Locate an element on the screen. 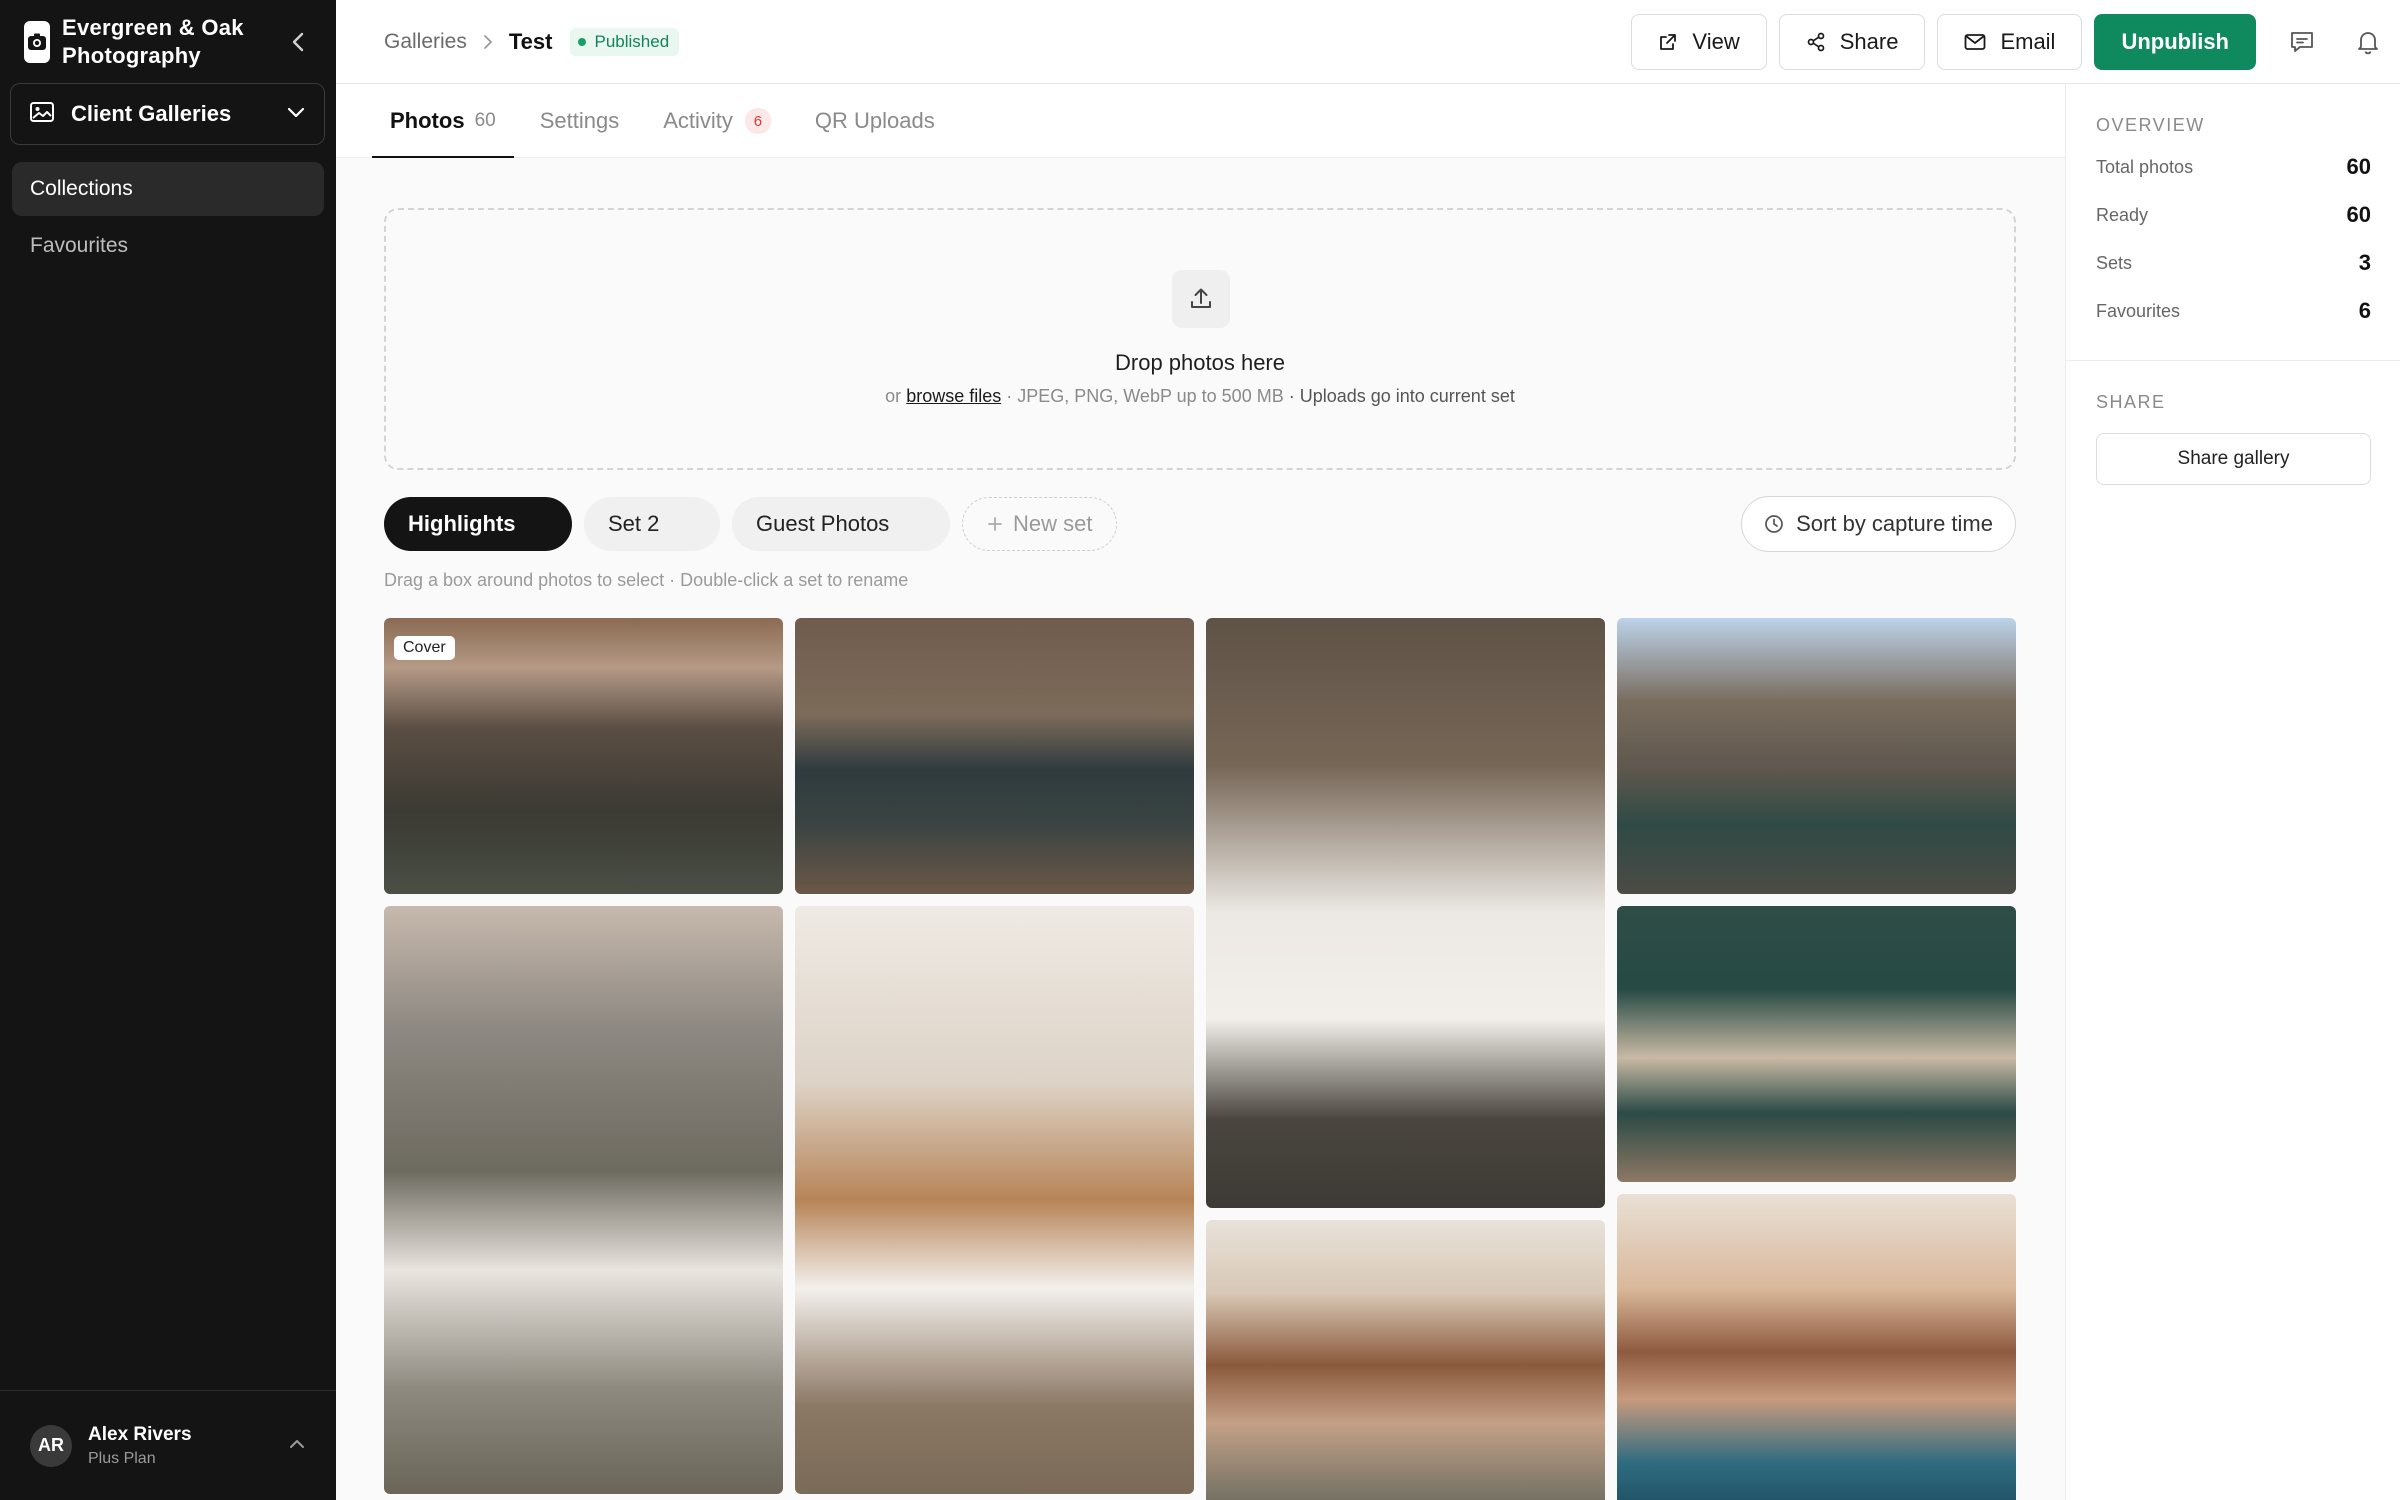  tab-settings: Settings is located at coordinates (580, 121).